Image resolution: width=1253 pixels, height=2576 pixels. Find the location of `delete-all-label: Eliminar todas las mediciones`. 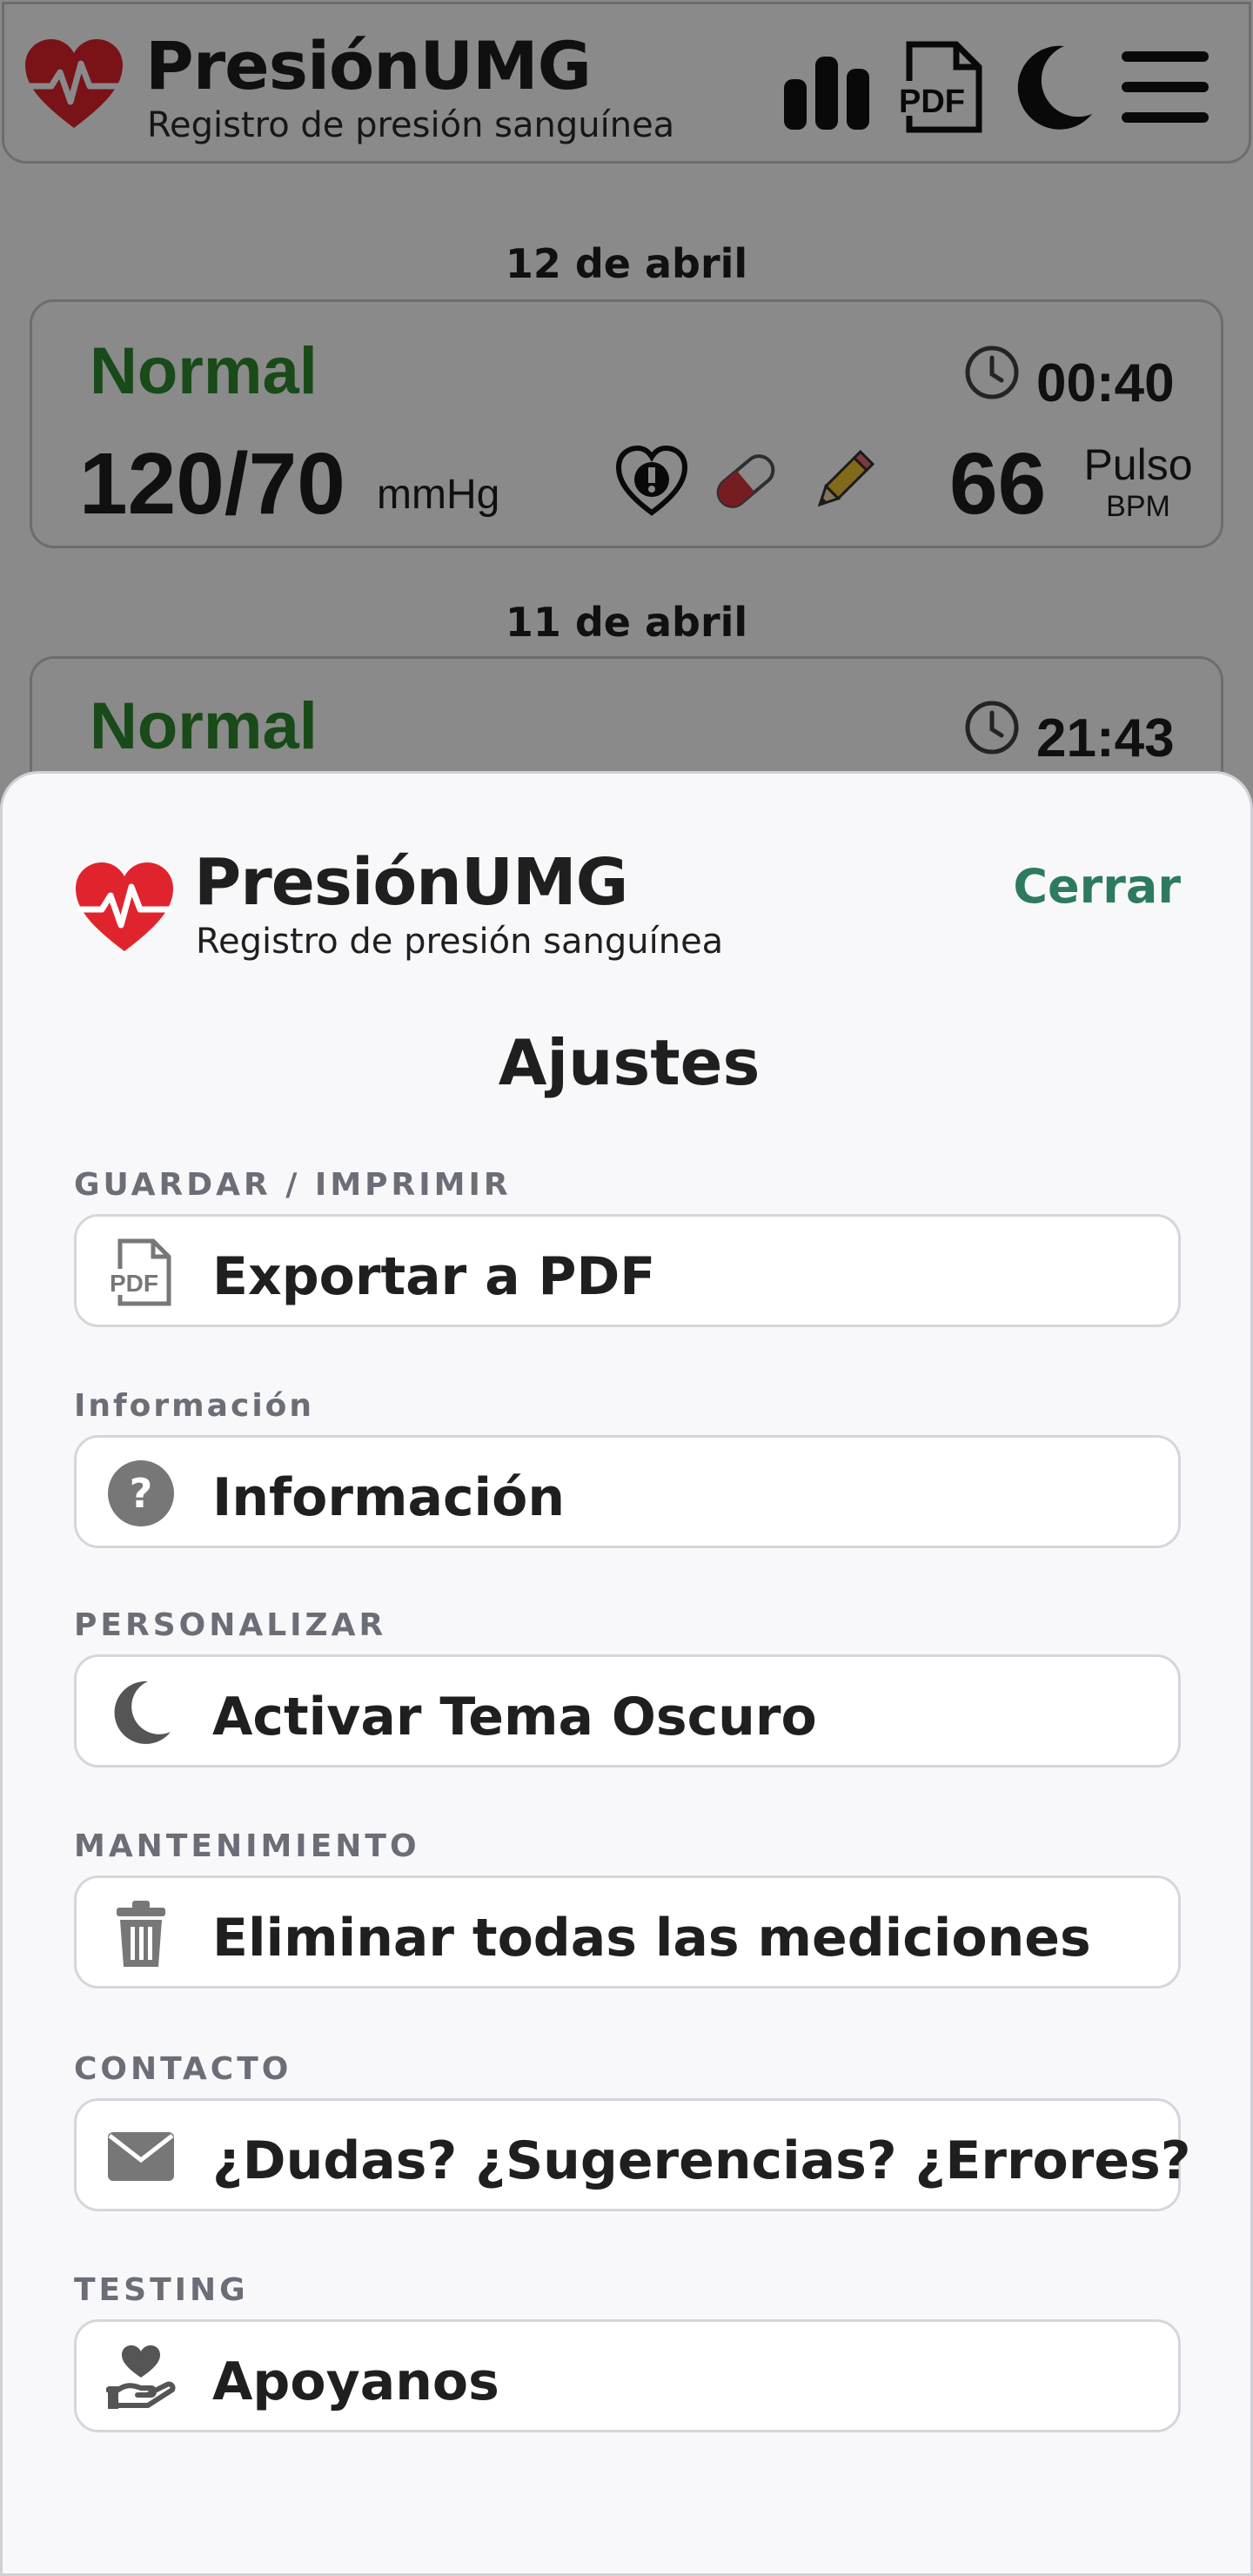

delete-all-label: Eliminar todas las mediciones is located at coordinates (651, 1938).